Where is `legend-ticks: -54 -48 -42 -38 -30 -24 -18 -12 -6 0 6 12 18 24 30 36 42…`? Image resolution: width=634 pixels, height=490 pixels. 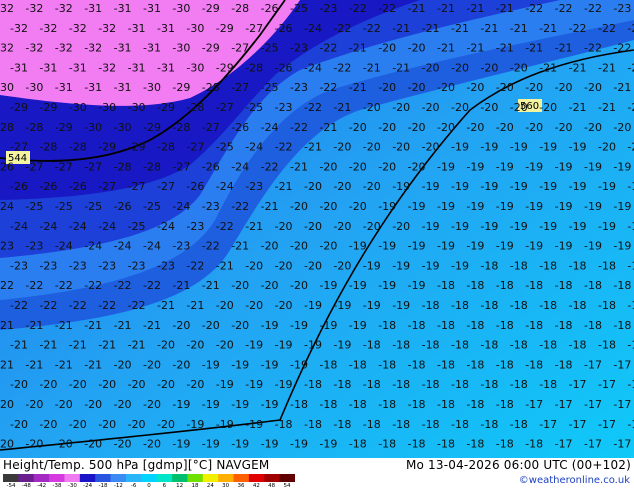
legend-ticks: -54 -48 -42 -38 -30 -24 -18 -12 -6 0 6 12 18 24 30 36 42… is located at coordinates (149, 486).